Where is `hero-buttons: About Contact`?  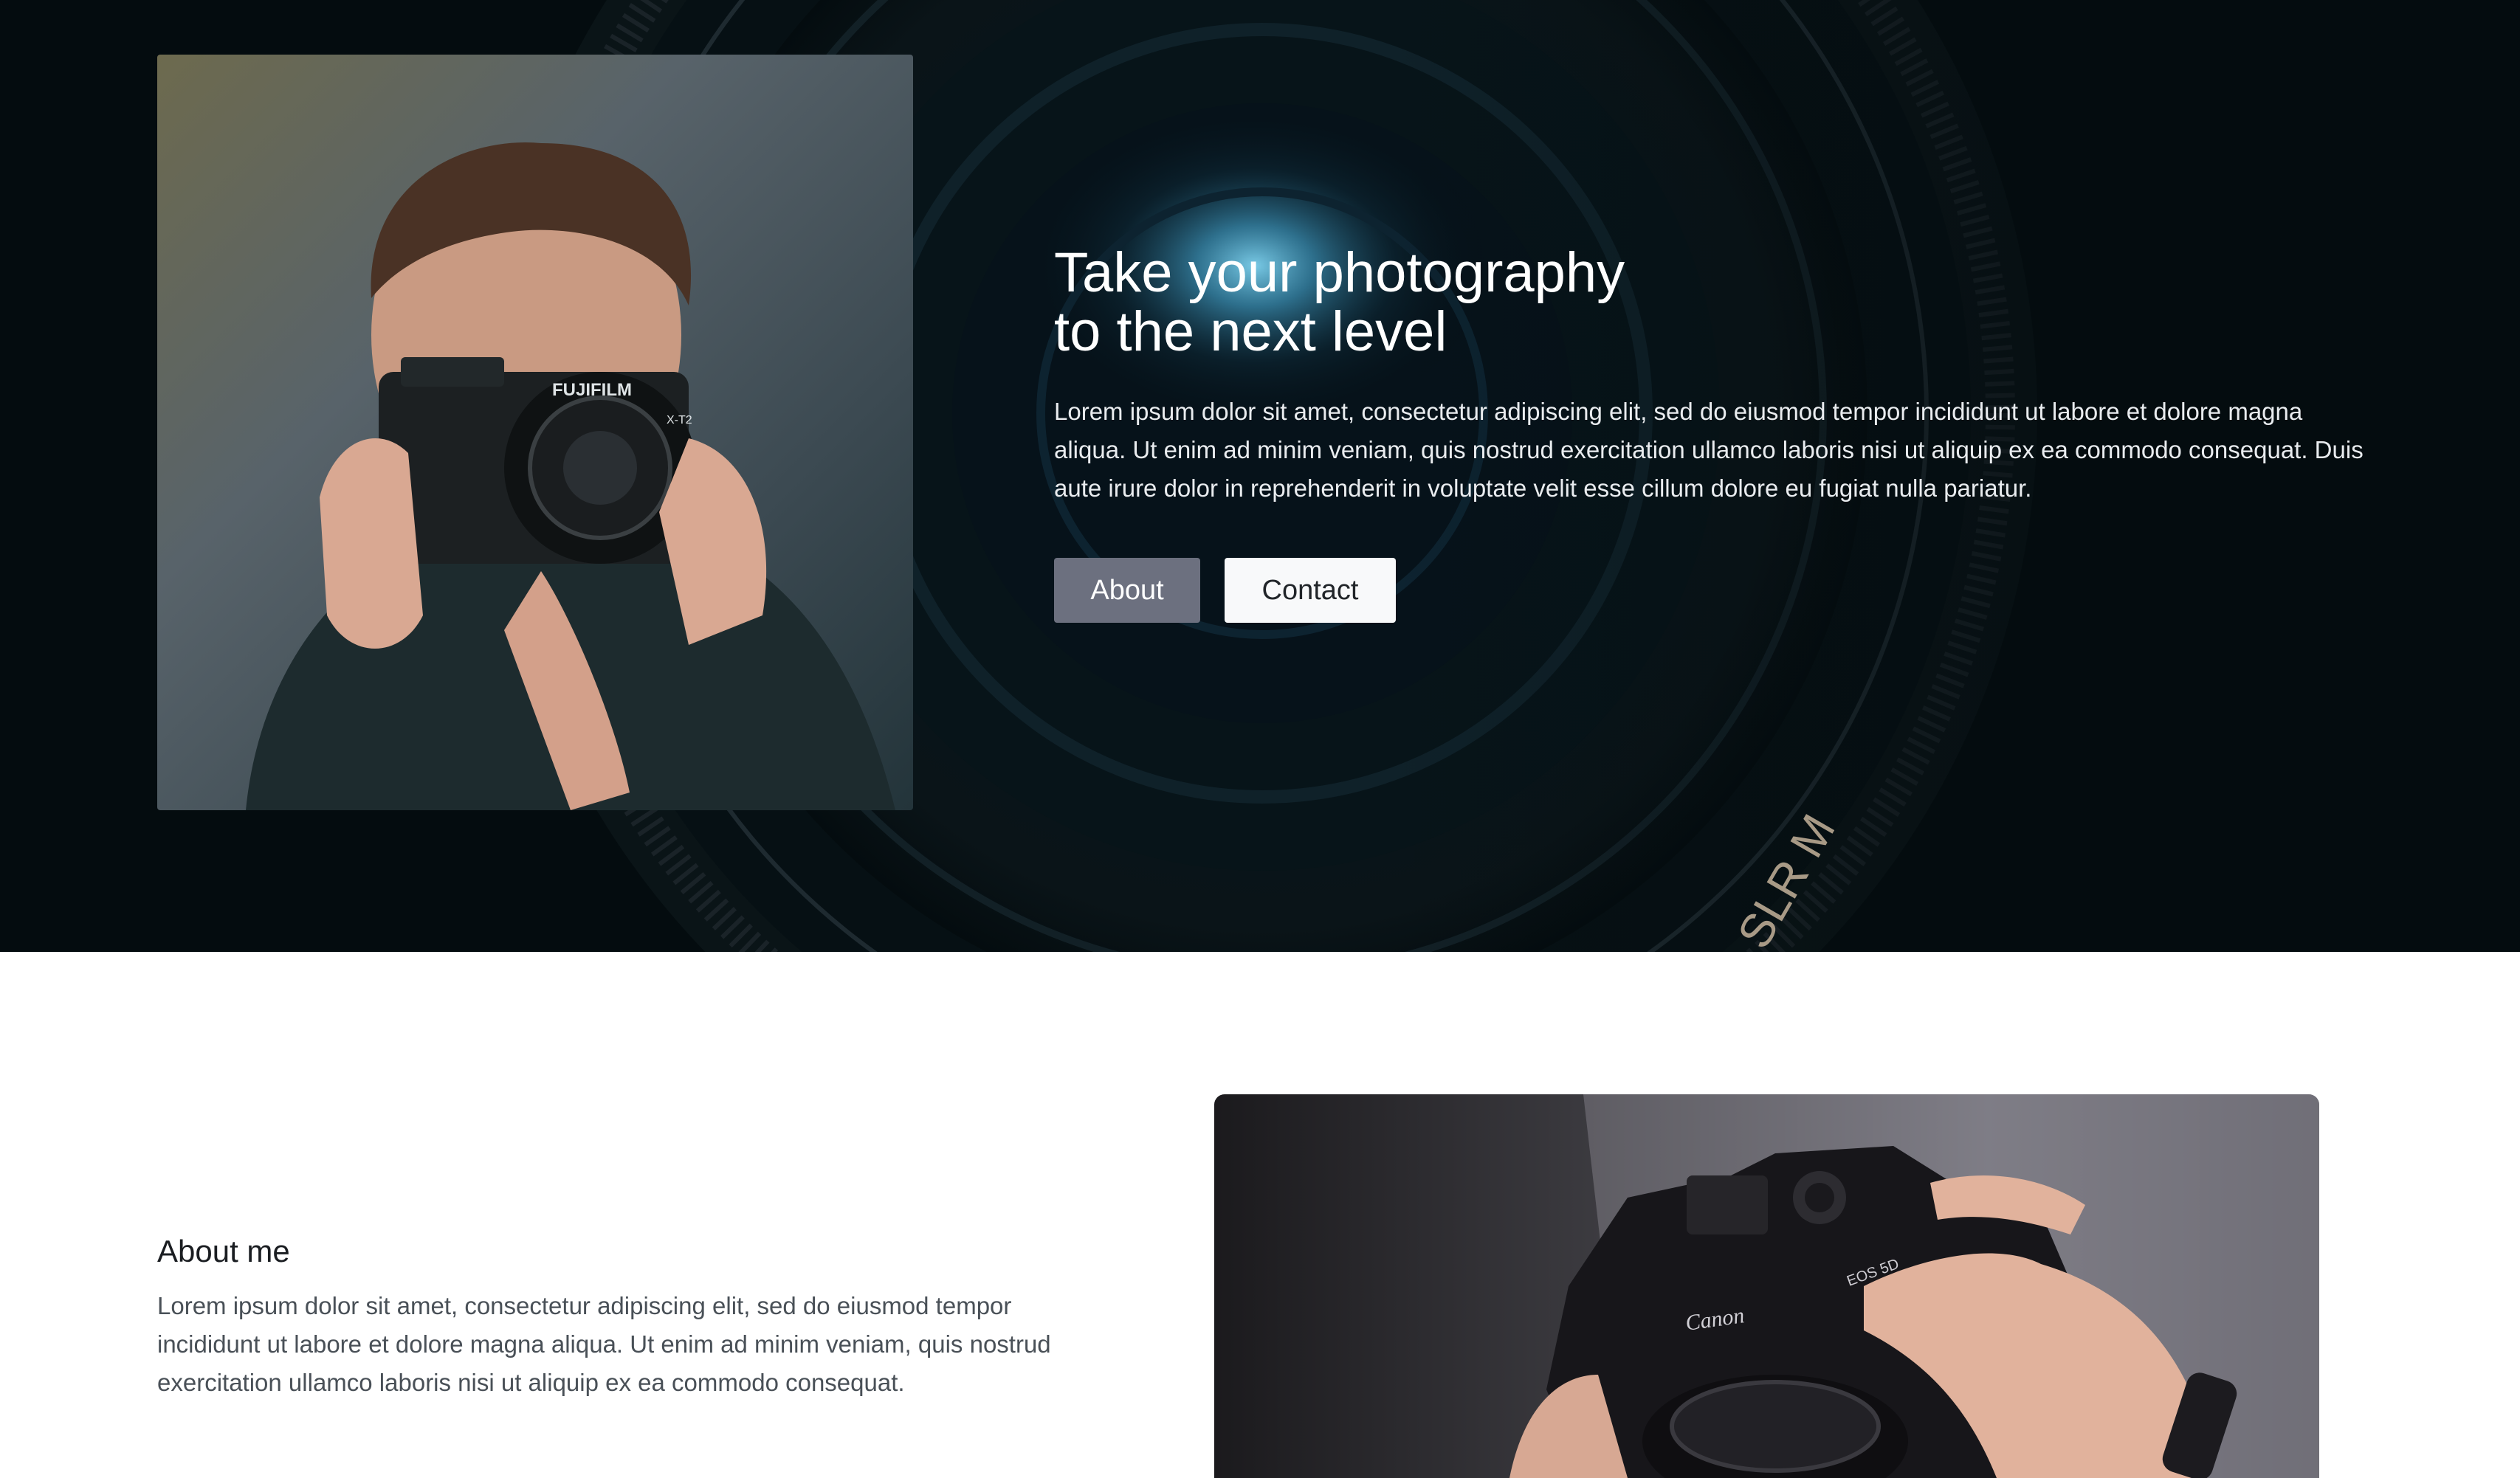
hero-buttons: About Contact is located at coordinates (1715, 590).